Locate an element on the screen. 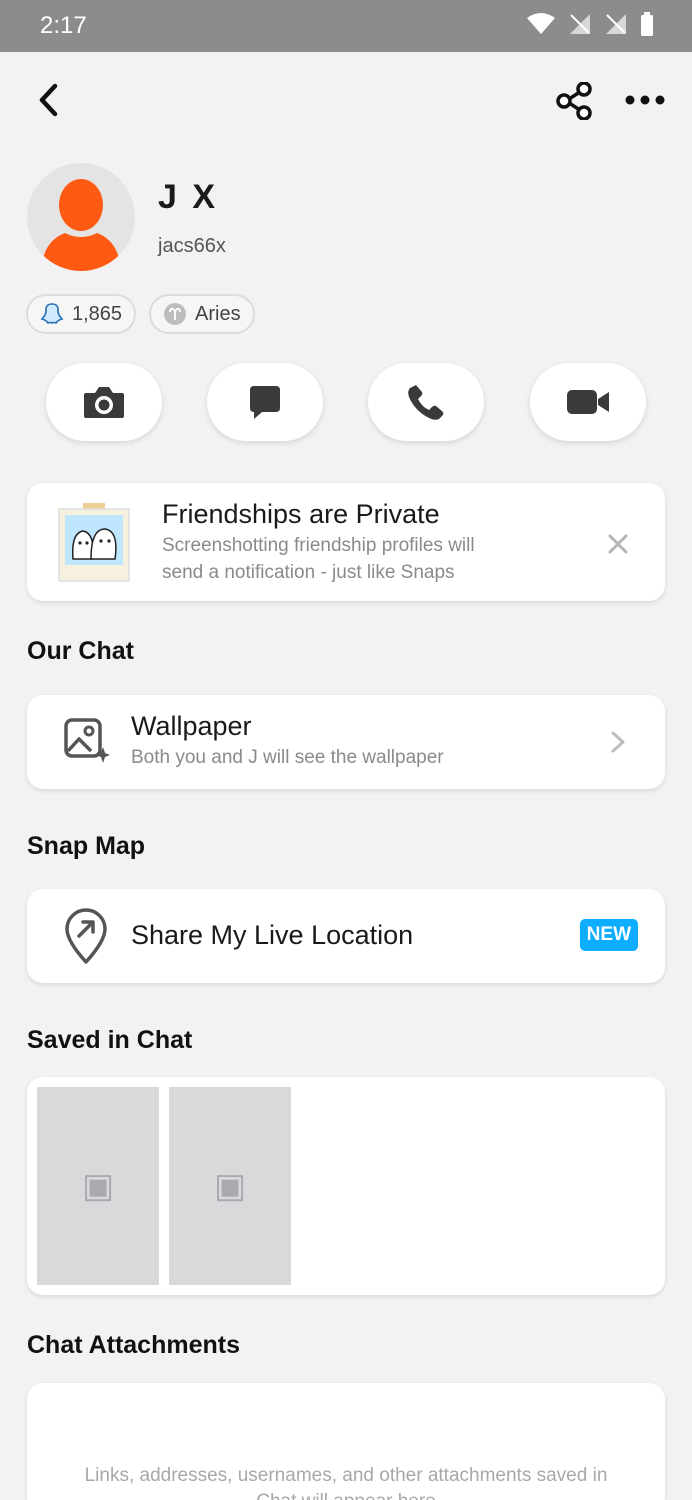  snap-map-heading: Snap Map is located at coordinates (86, 846).